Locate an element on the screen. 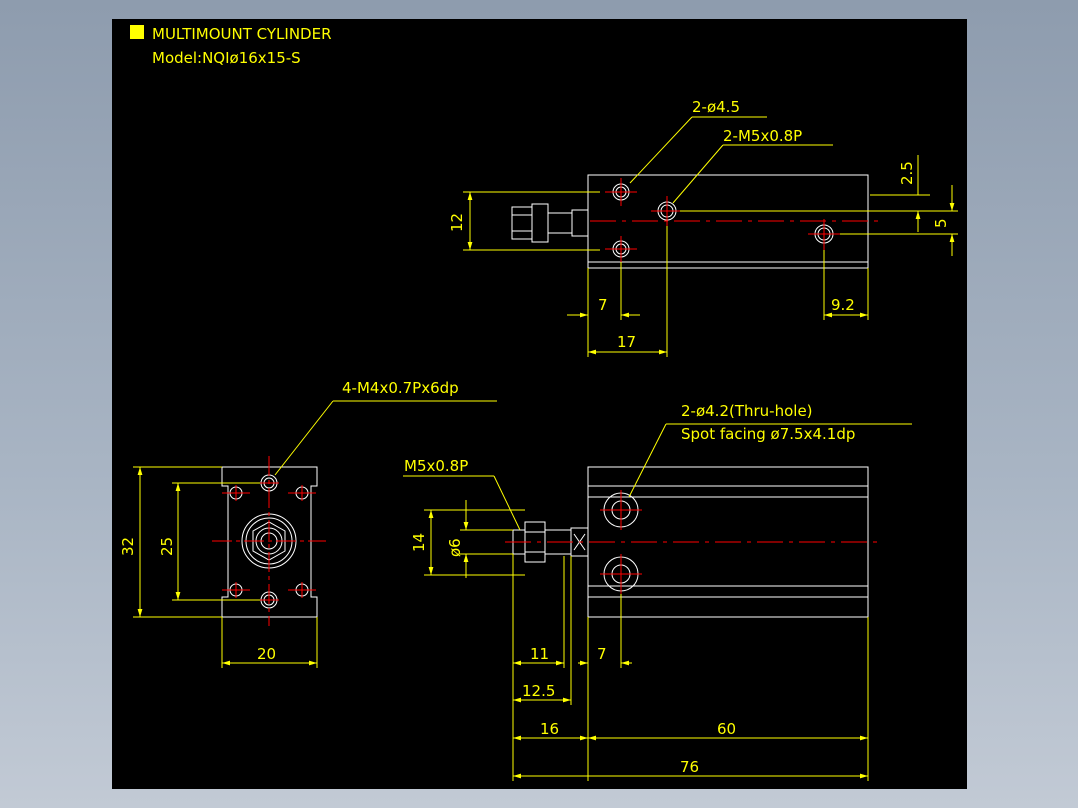  dim-end-32: 32 is located at coordinates (128, 546).